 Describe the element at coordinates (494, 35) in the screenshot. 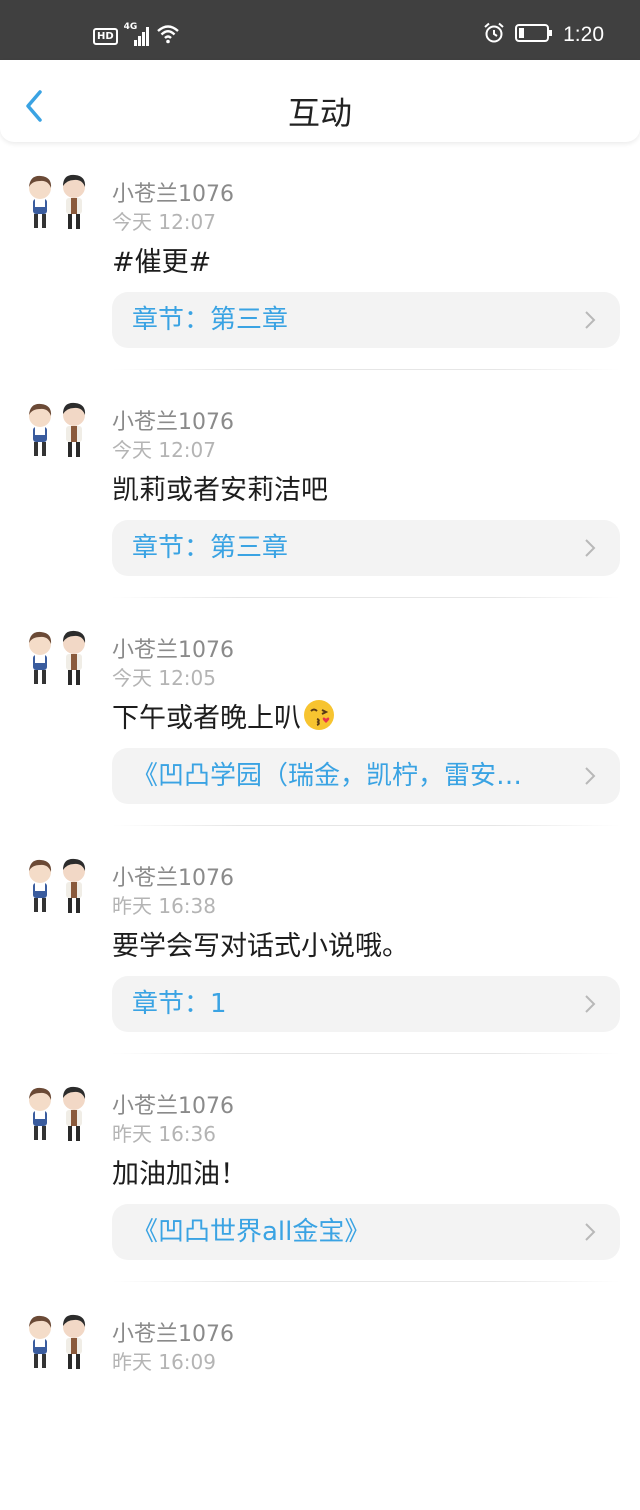

I see `alarm-icon` at that location.